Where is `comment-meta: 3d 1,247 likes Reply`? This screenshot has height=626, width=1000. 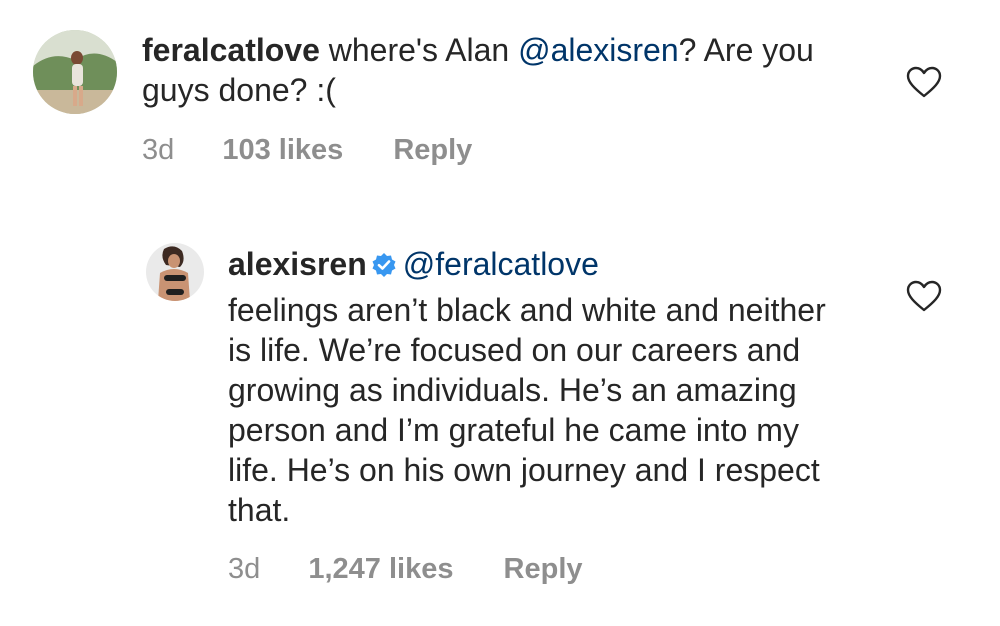 comment-meta: 3d 1,247 likes Reply is located at coordinates (405, 569).